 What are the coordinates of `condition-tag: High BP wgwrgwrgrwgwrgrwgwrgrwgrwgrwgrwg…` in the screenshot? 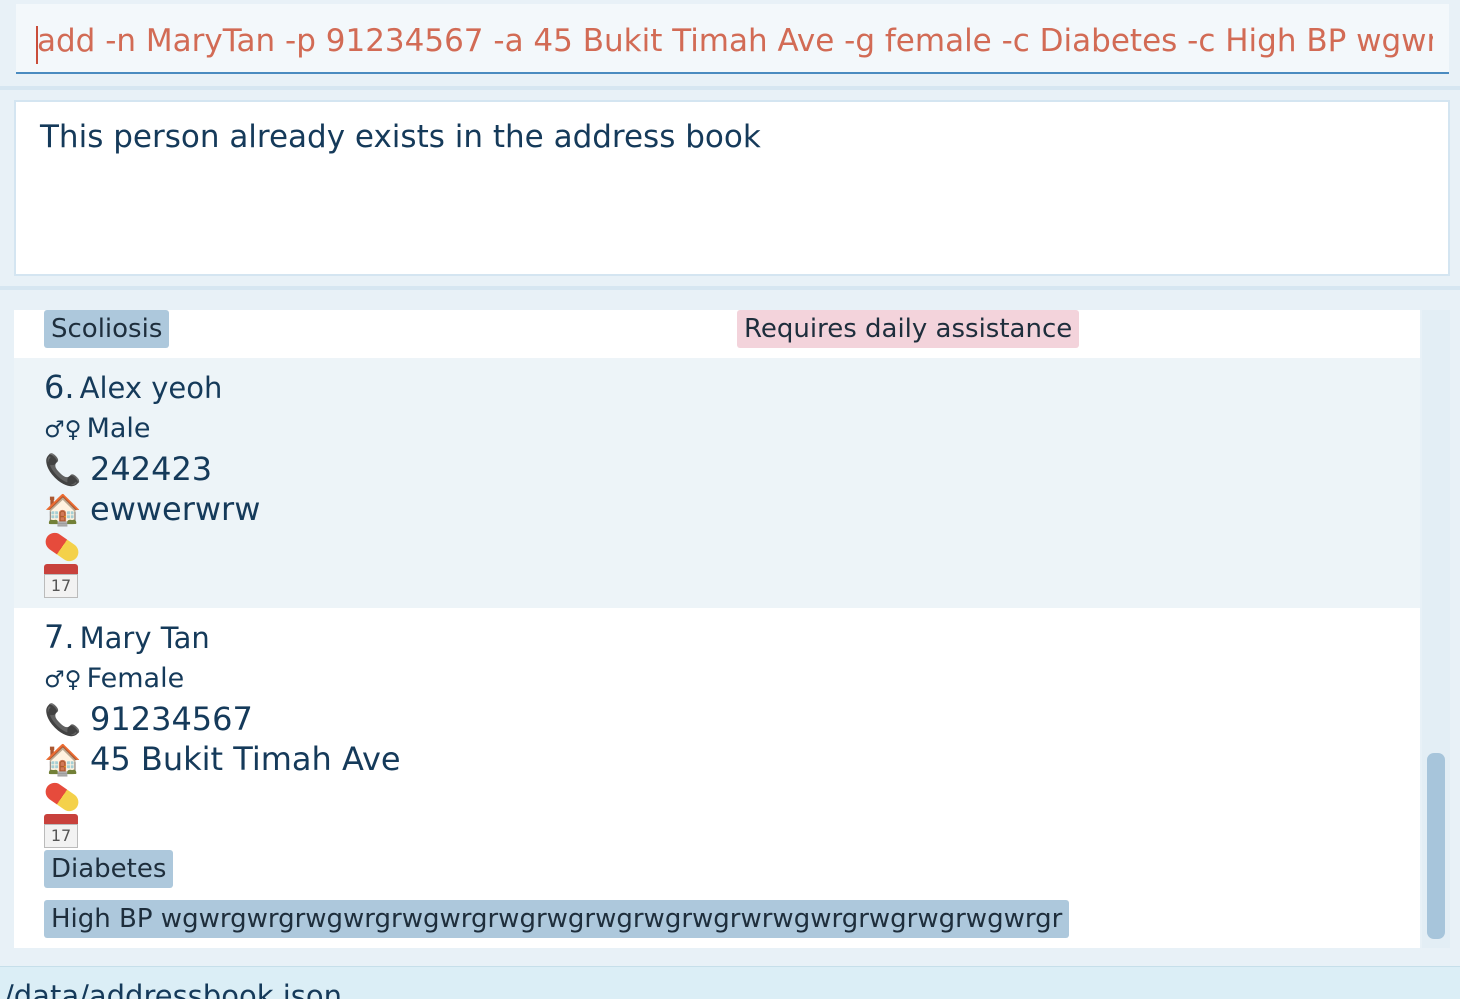 It's located at (557, 919).